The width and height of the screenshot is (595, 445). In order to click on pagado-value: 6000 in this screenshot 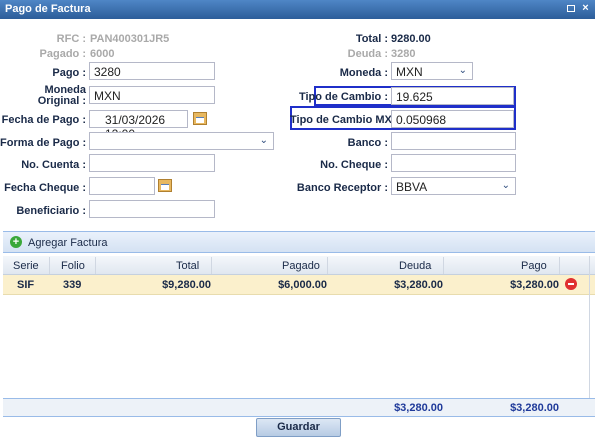, I will do `click(102, 54)`.